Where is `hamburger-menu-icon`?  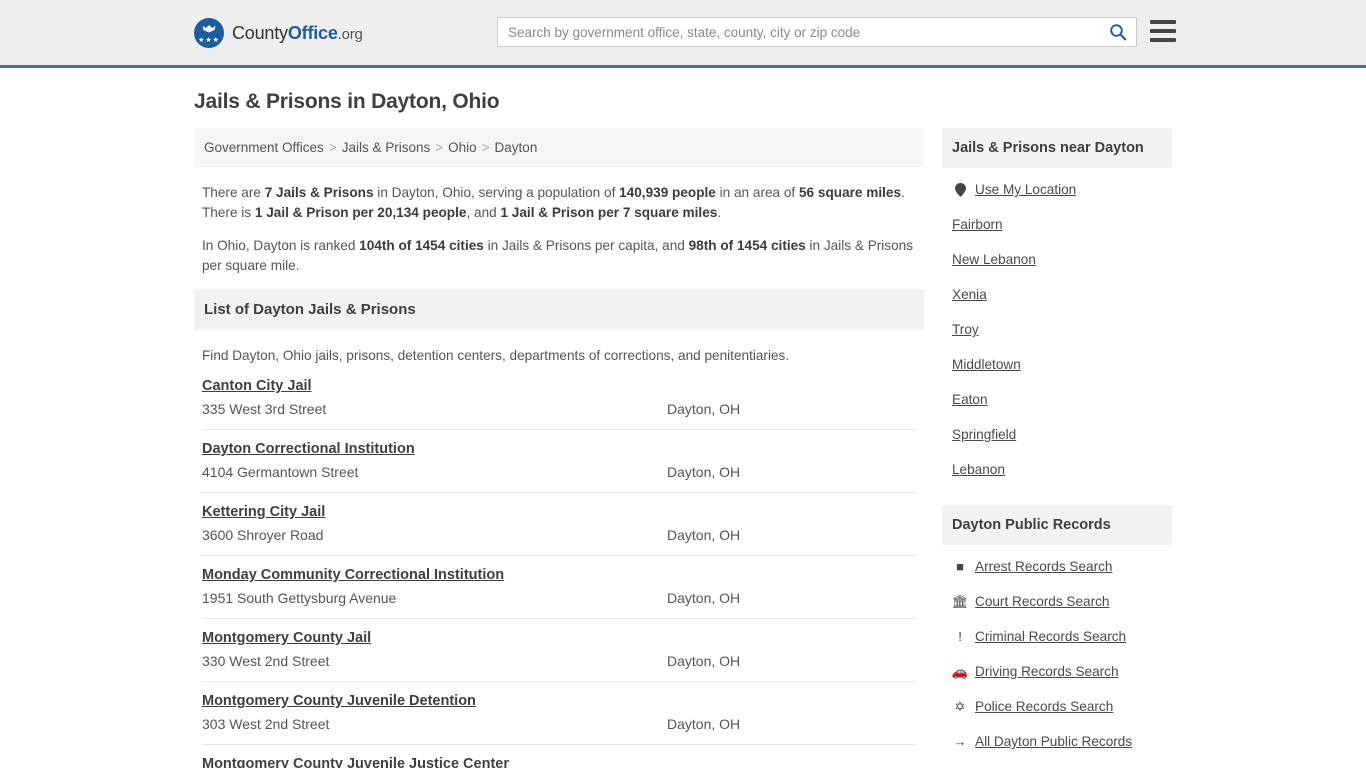 hamburger-menu-icon is located at coordinates (1163, 31).